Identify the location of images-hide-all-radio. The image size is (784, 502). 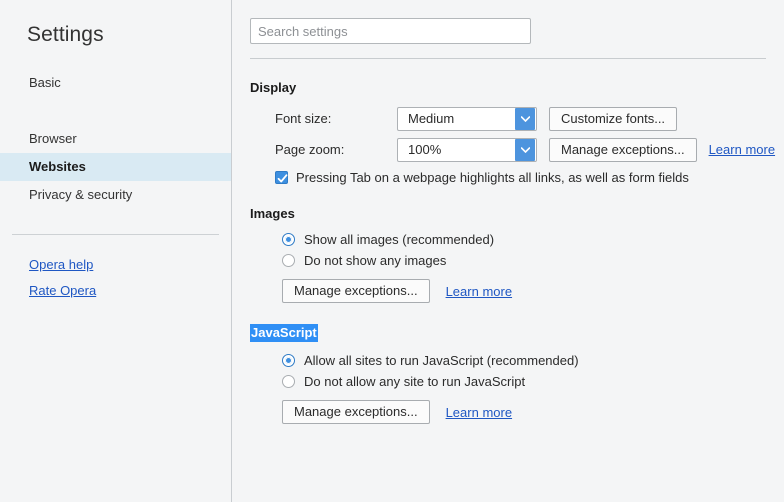
(288, 260).